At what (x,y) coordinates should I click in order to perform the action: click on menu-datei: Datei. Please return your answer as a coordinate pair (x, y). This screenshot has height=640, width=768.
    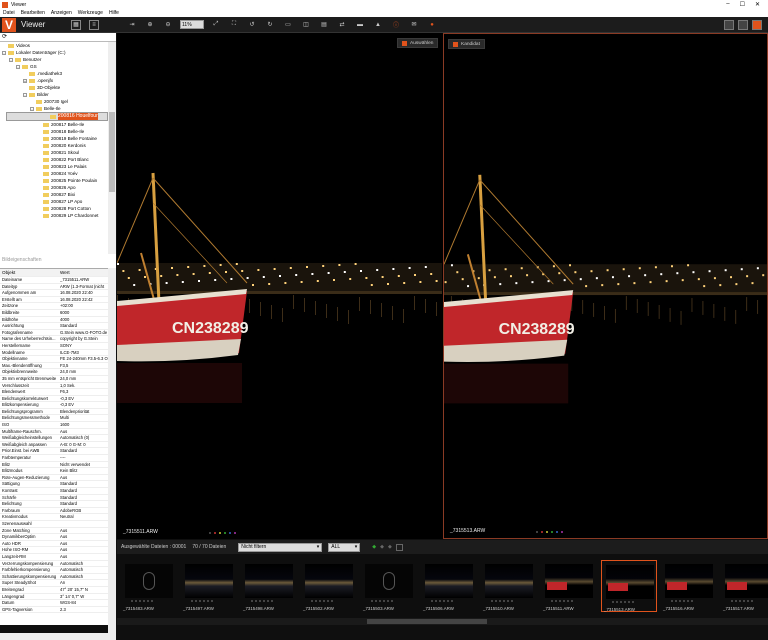
    Looking at the image, I should click on (9, 13).